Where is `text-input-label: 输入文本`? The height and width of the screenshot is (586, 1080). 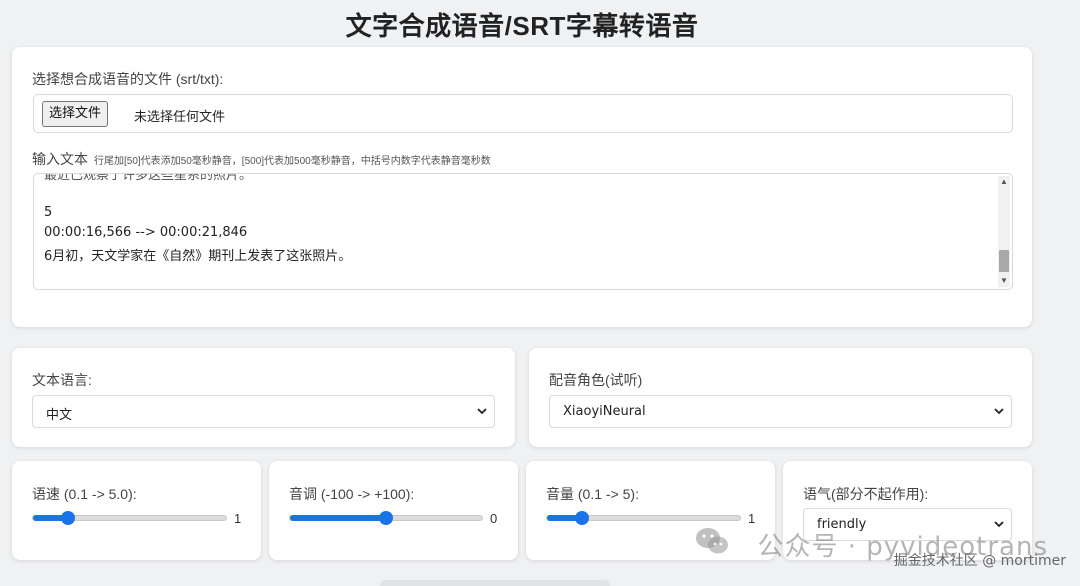 text-input-label: 输入文本 is located at coordinates (60, 159).